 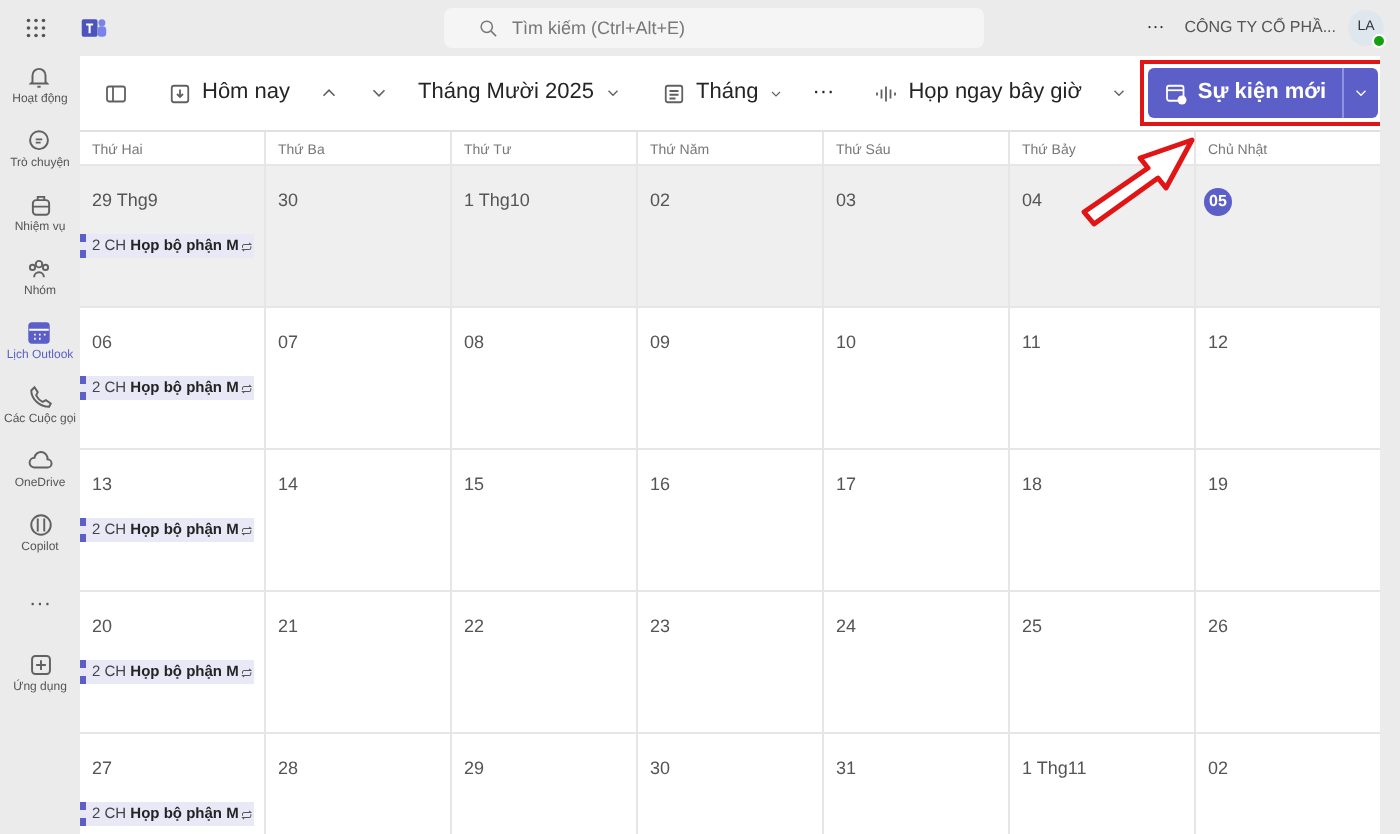 What do you see at coordinates (846, 343) in the screenshot?
I see `day-number: 10` at bounding box center [846, 343].